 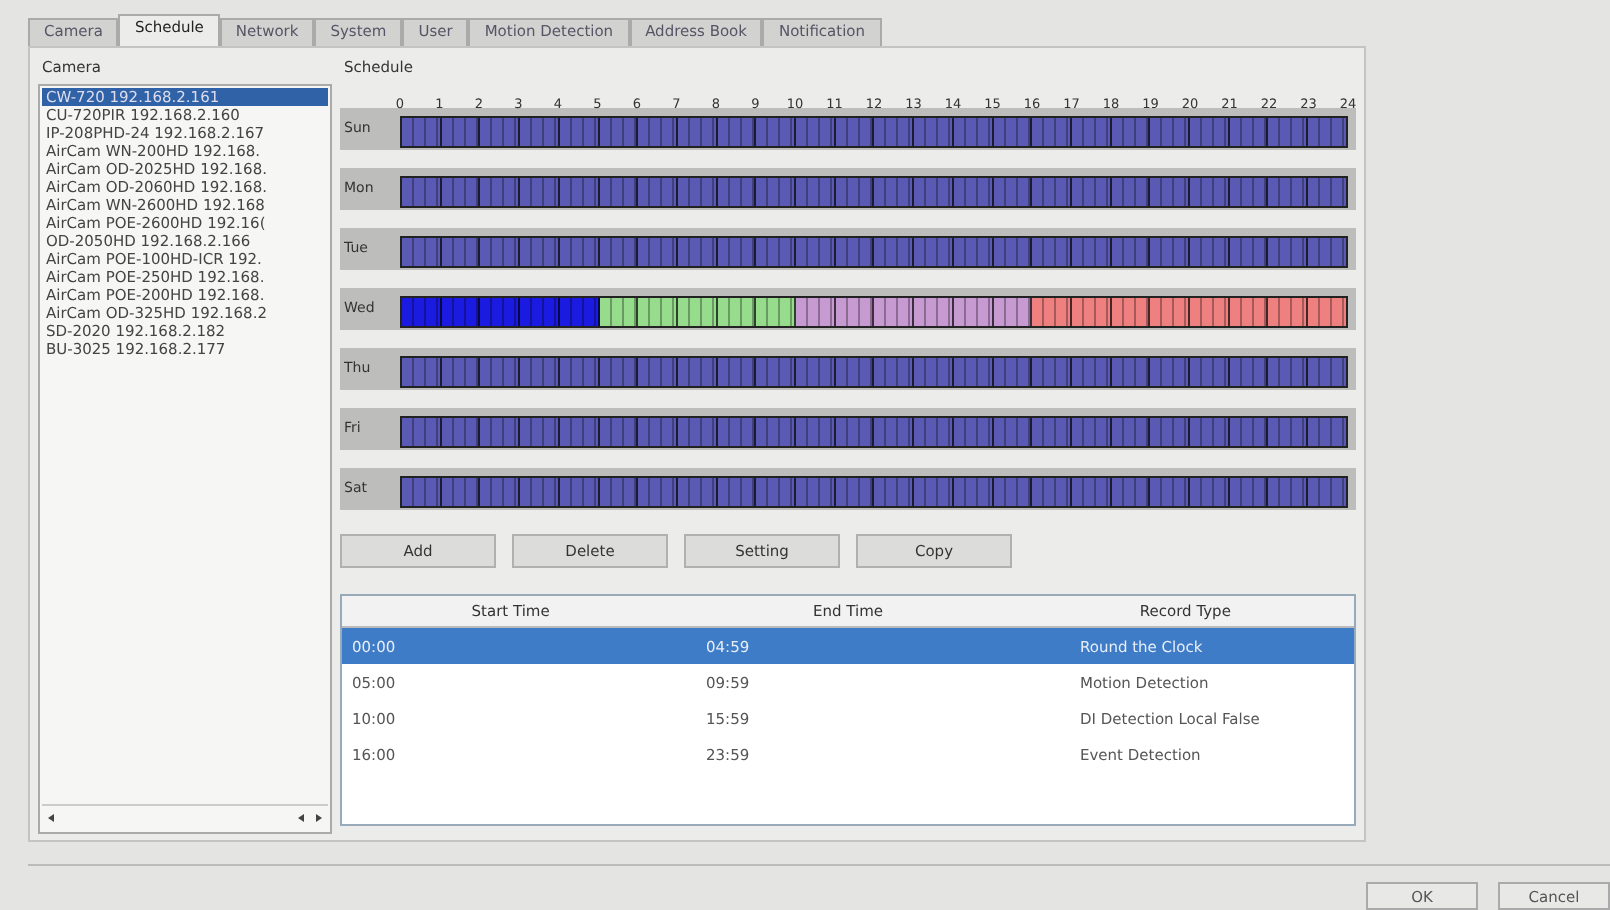 What do you see at coordinates (302, 818) in the screenshot?
I see `left-arrow-icon` at bounding box center [302, 818].